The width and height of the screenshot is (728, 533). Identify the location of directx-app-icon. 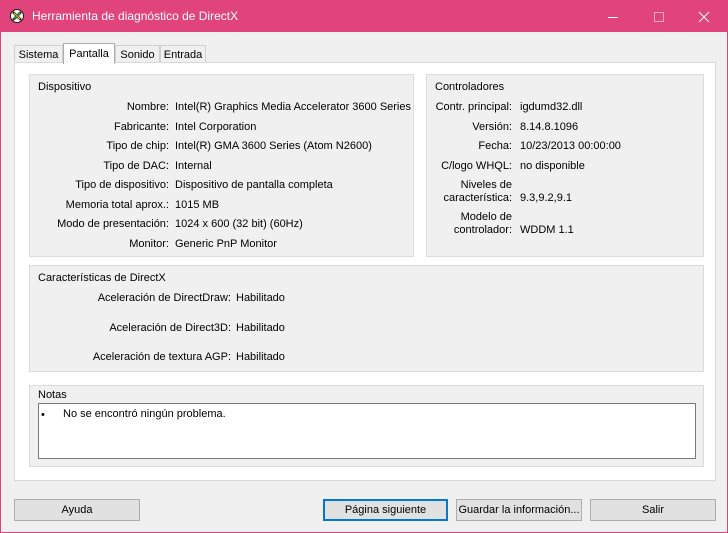
(17, 16).